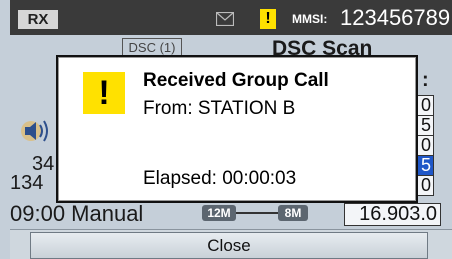 The width and height of the screenshot is (452, 259). I want to click on warning-glyph: !, so click(104, 93).